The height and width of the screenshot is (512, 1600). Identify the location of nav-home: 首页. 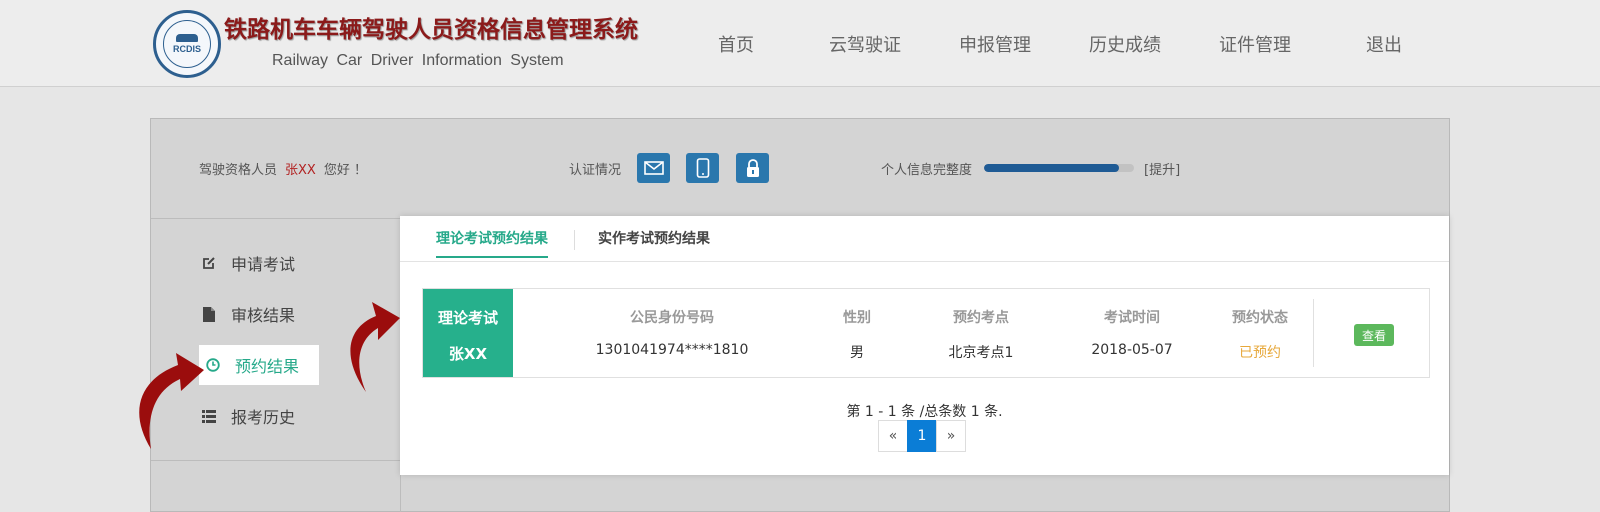
(736, 44).